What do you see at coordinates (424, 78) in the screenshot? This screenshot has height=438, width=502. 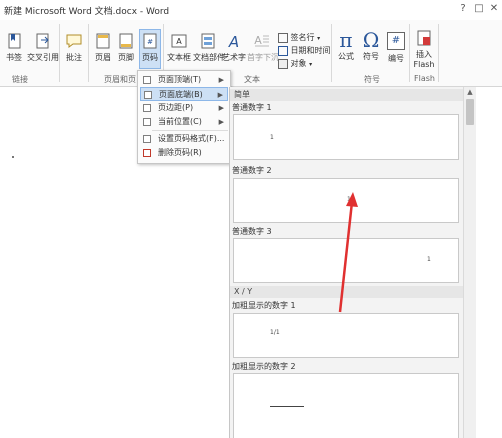 I see `group-flash-label: Flash` at bounding box center [424, 78].